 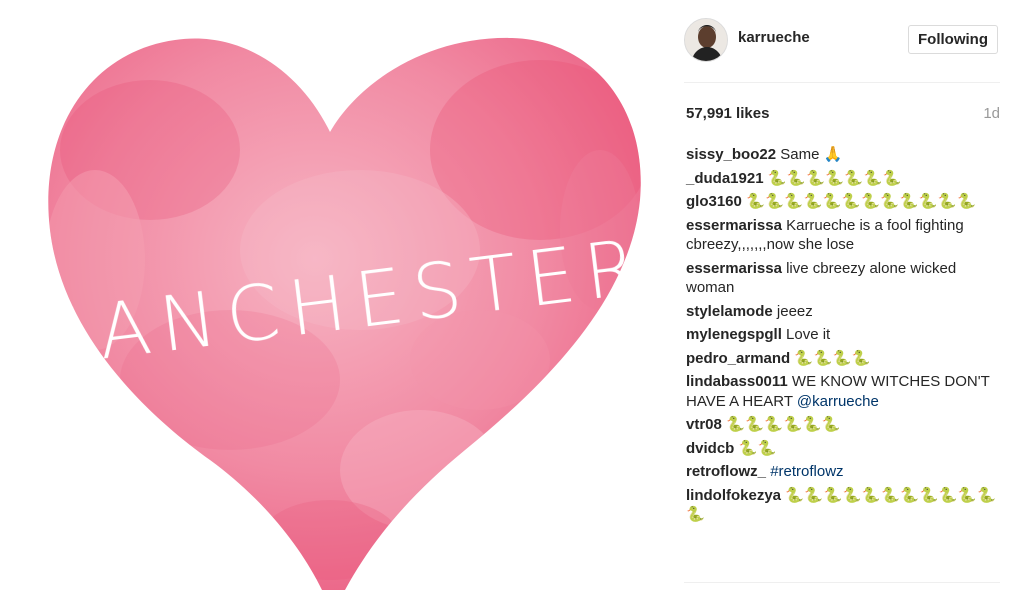 I want to click on comment-item: glo3160 🐍🐍🐍🐍🐍🐍🐍🐍🐍🐍🐍🐍, so click(x=844, y=202).